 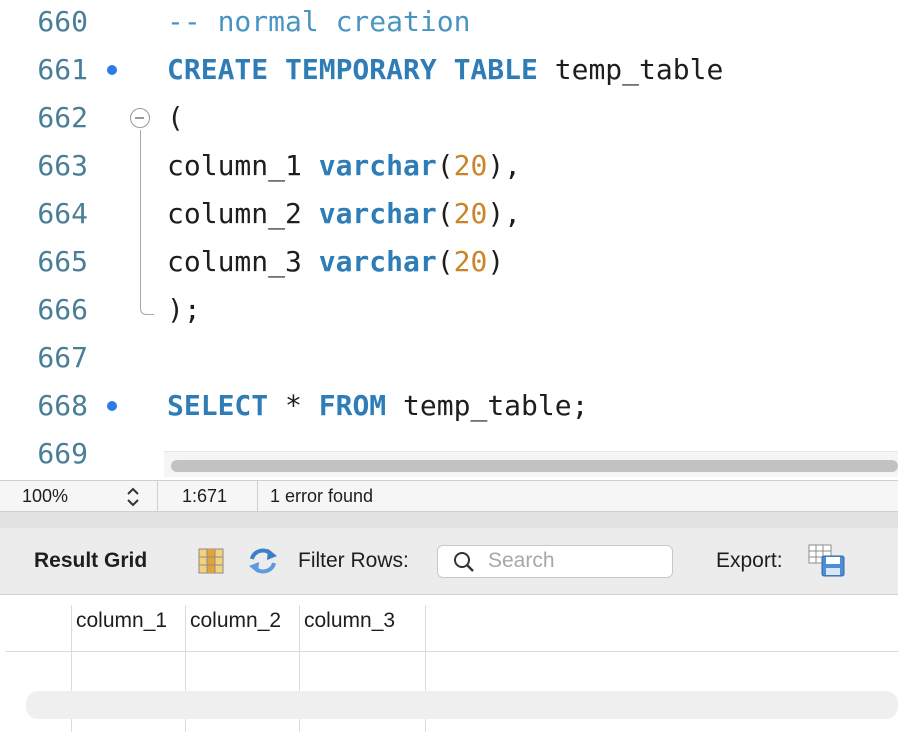 I want to click on editor-line: 668 SELECT * FROM temp_table;, so click(x=449, y=408).